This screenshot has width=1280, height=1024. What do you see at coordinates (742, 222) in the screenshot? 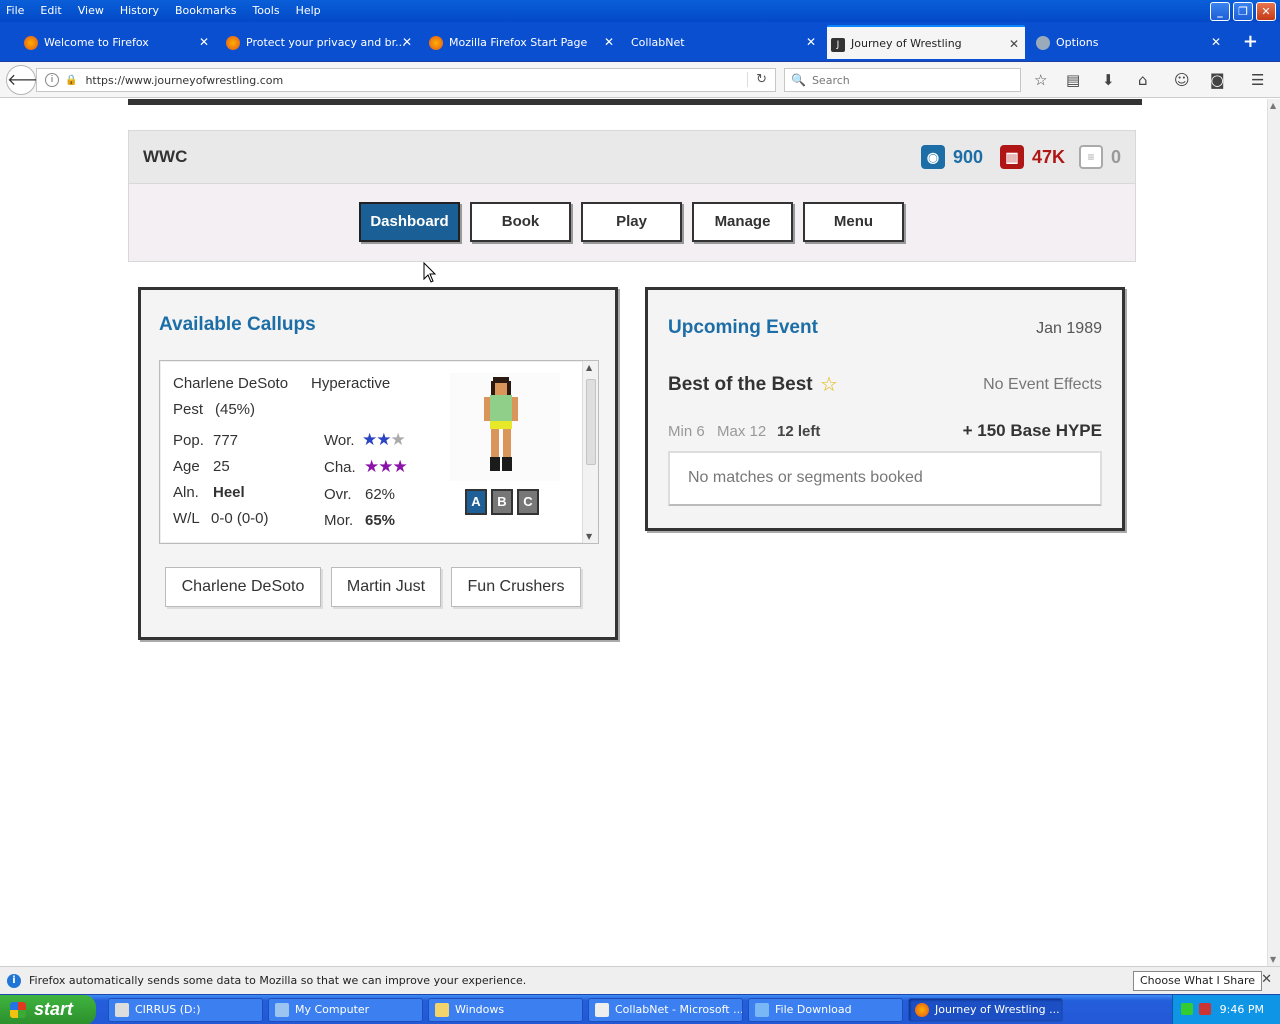
I see `manage-button: Manage` at bounding box center [742, 222].